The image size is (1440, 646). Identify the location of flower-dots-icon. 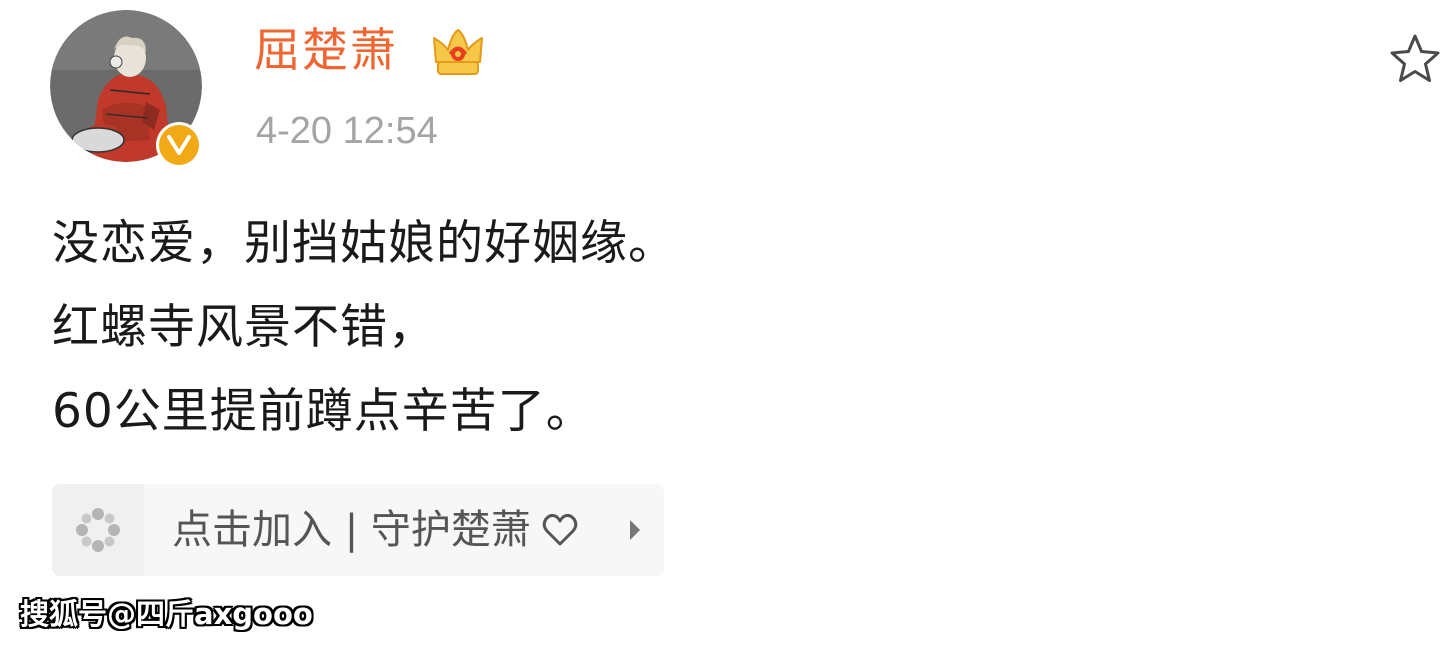
(98, 530).